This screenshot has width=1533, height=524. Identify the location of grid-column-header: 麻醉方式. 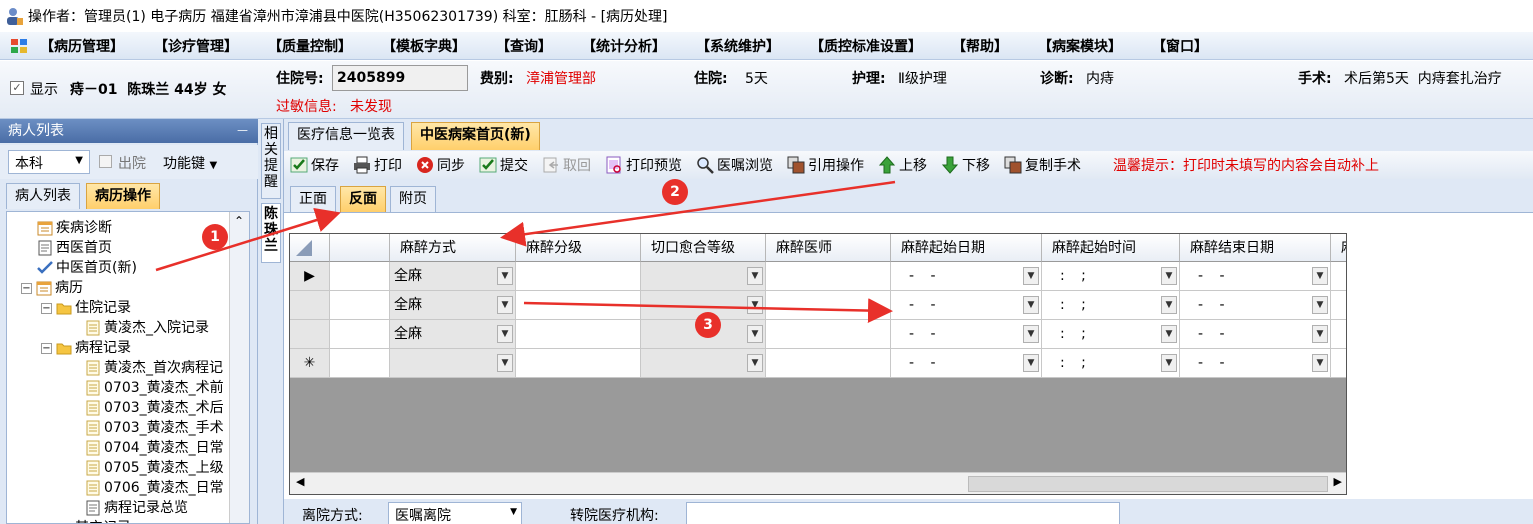
(453, 248).